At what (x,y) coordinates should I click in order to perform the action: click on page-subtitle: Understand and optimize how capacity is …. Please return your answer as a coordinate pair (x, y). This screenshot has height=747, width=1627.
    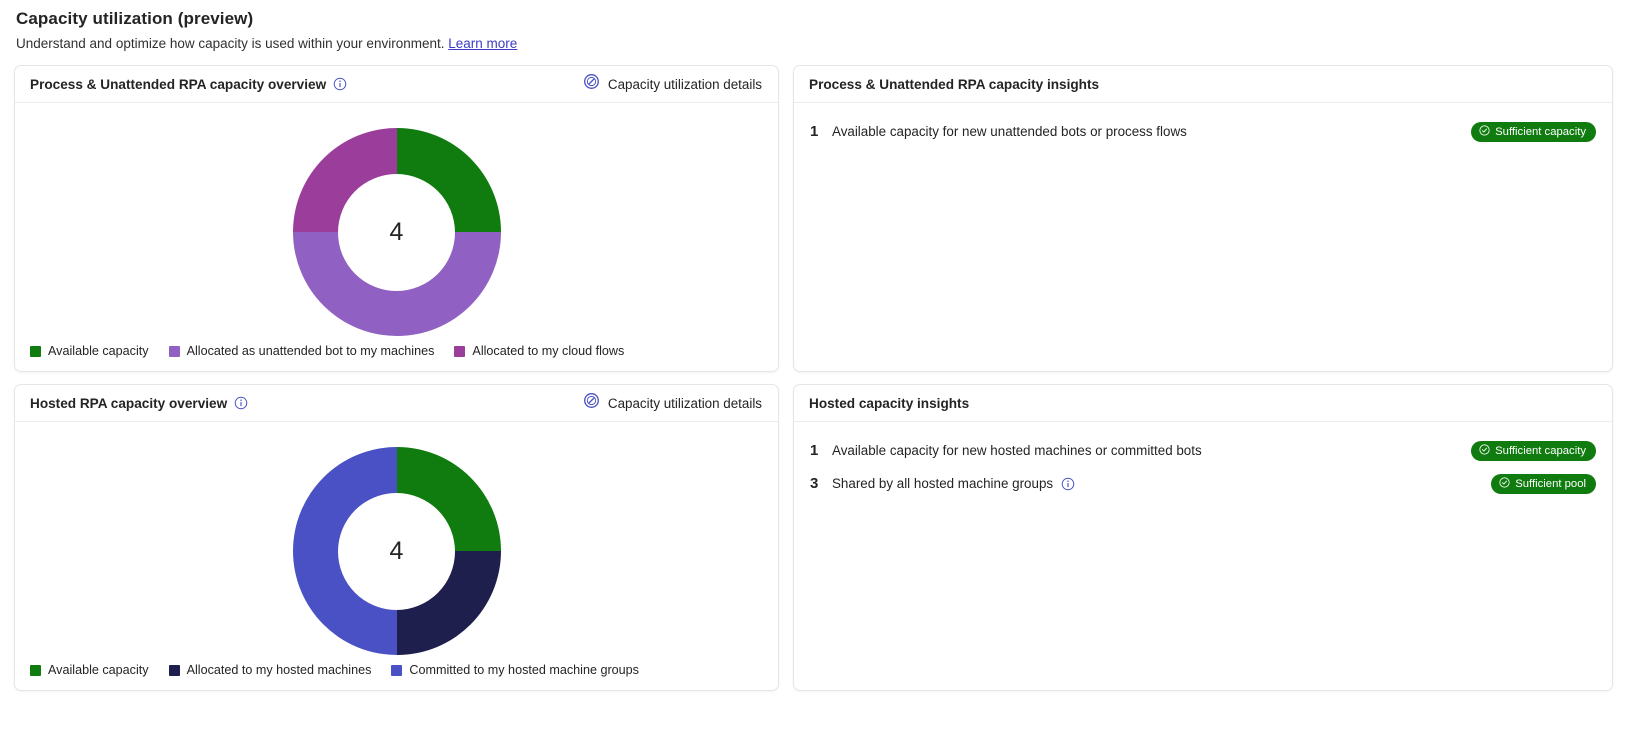
    Looking at the image, I should click on (814, 43).